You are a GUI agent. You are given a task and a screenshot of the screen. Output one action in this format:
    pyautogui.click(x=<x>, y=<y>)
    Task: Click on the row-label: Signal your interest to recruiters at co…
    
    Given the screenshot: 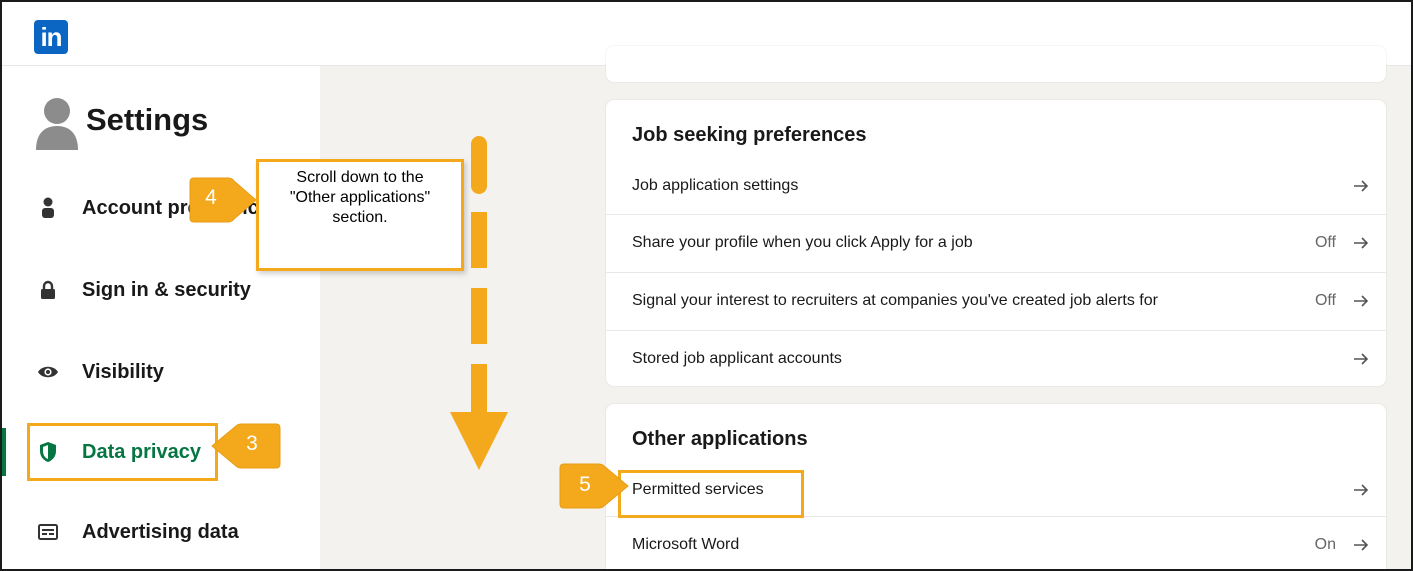 What is the action you would take?
    pyautogui.click(x=895, y=300)
    